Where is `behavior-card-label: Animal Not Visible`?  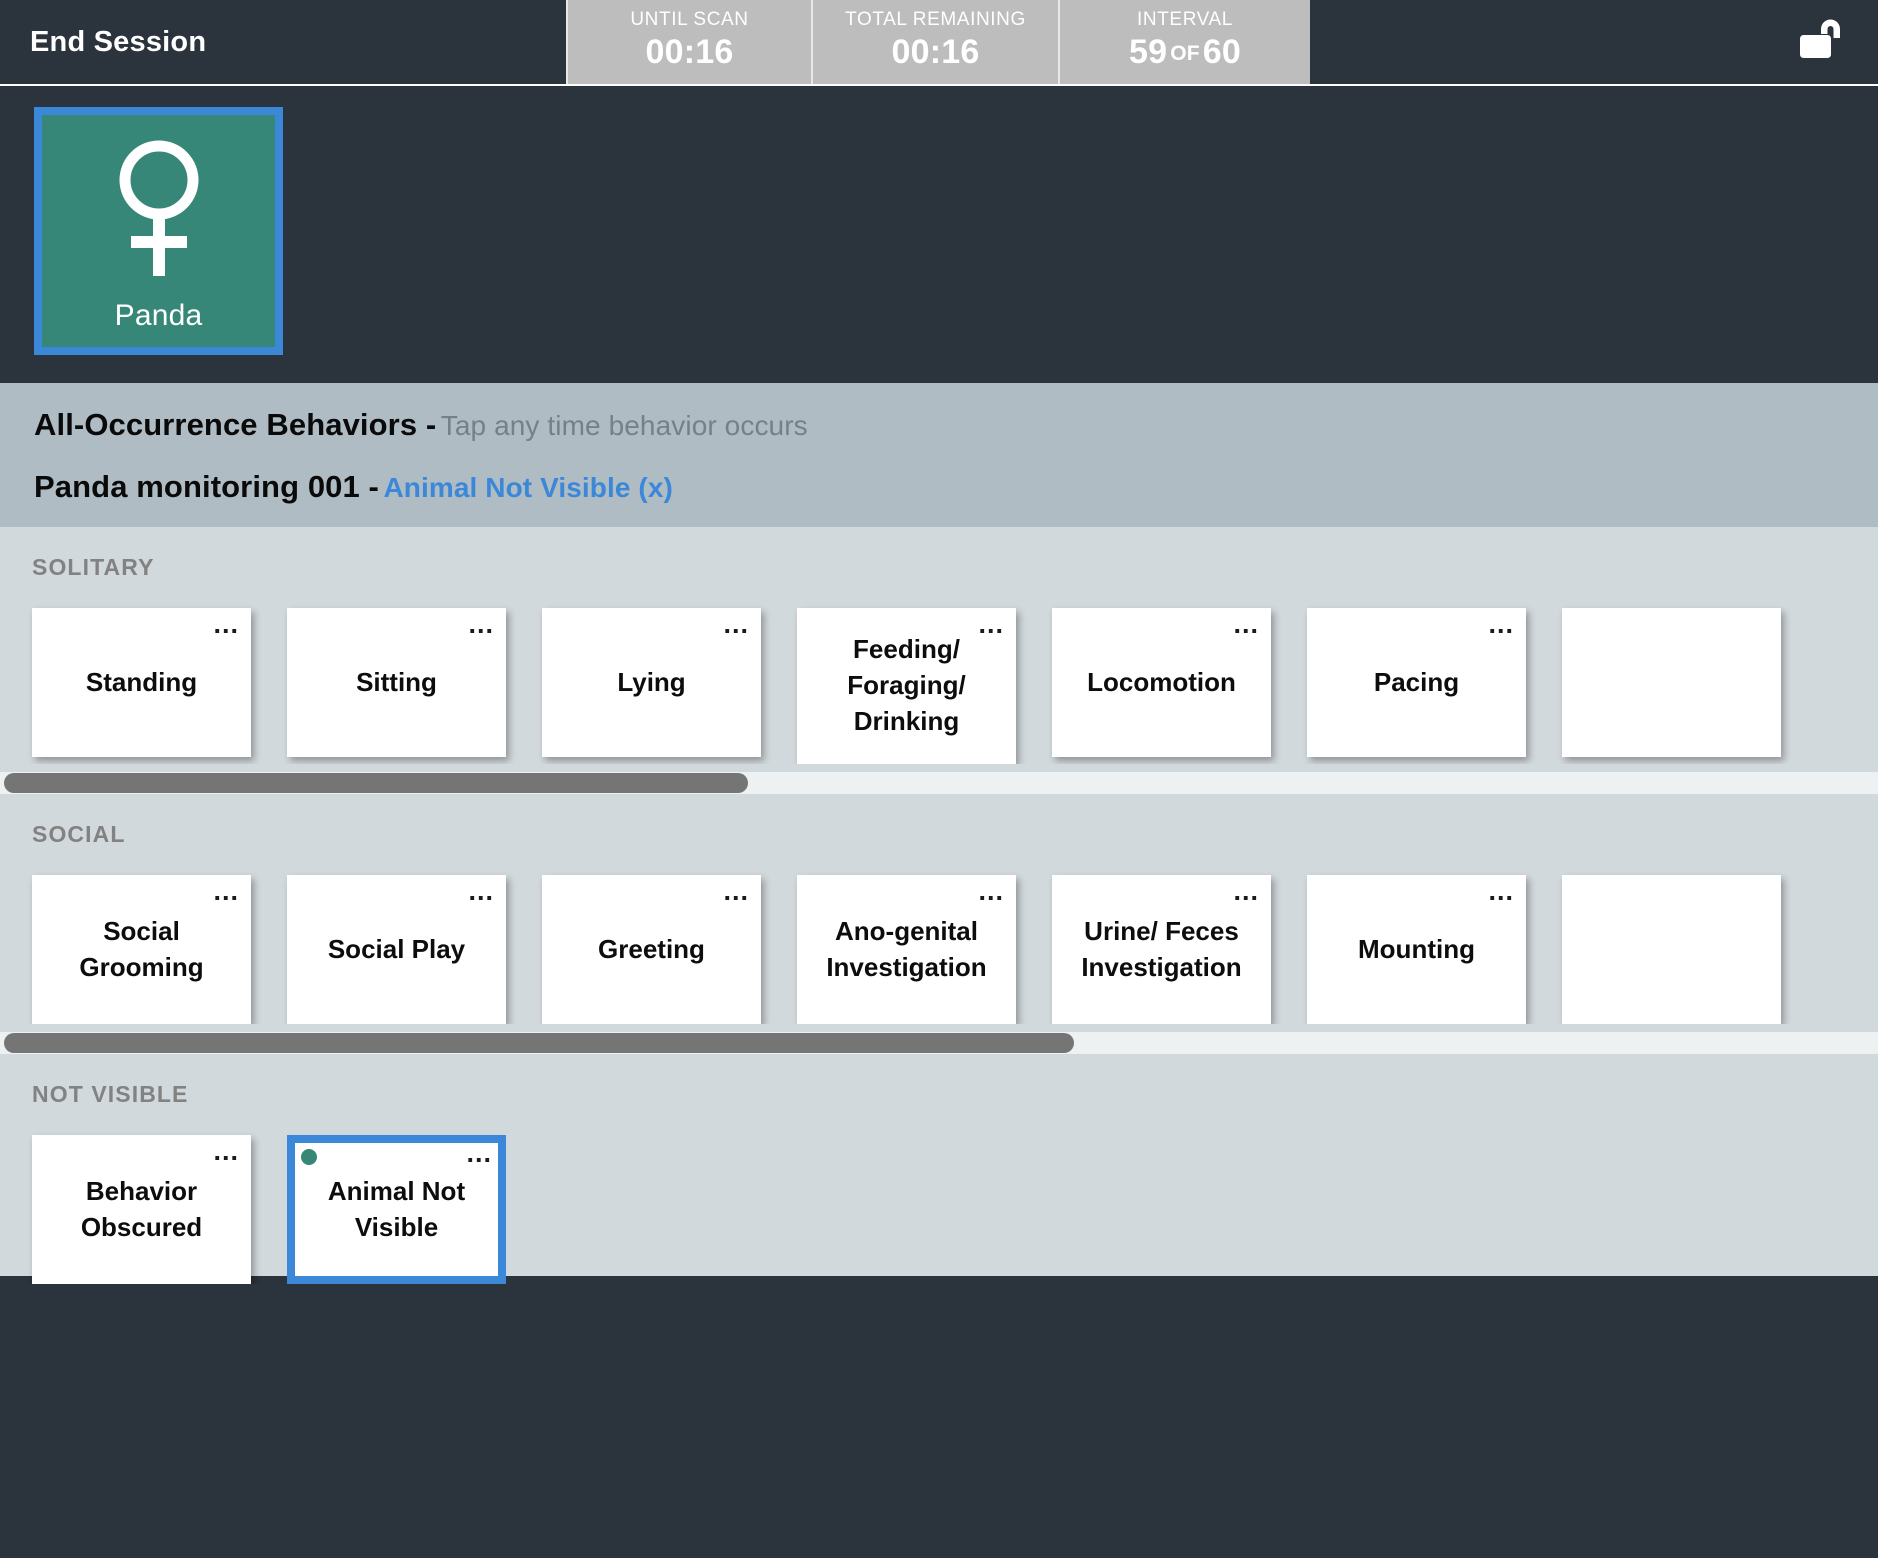 behavior-card-label: Animal Not Visible is located at coordinates (396, 1208).